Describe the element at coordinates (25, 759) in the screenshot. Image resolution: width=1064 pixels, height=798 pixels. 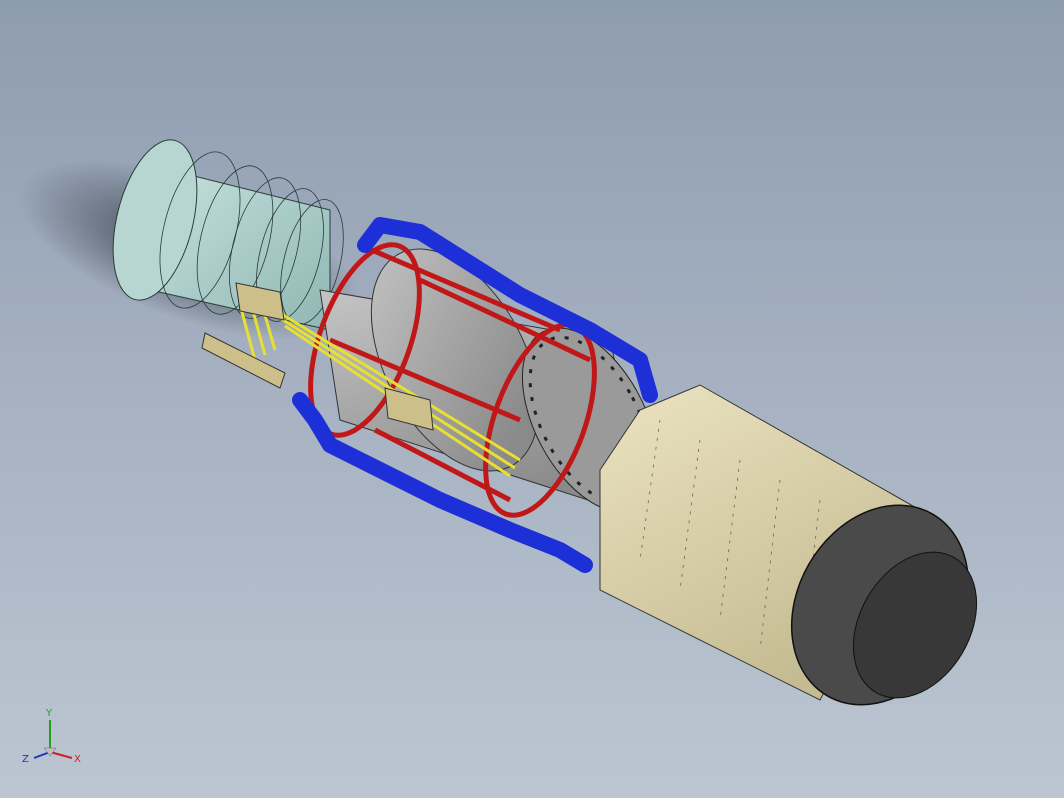
I see `triad-z-label: Z` at that location.